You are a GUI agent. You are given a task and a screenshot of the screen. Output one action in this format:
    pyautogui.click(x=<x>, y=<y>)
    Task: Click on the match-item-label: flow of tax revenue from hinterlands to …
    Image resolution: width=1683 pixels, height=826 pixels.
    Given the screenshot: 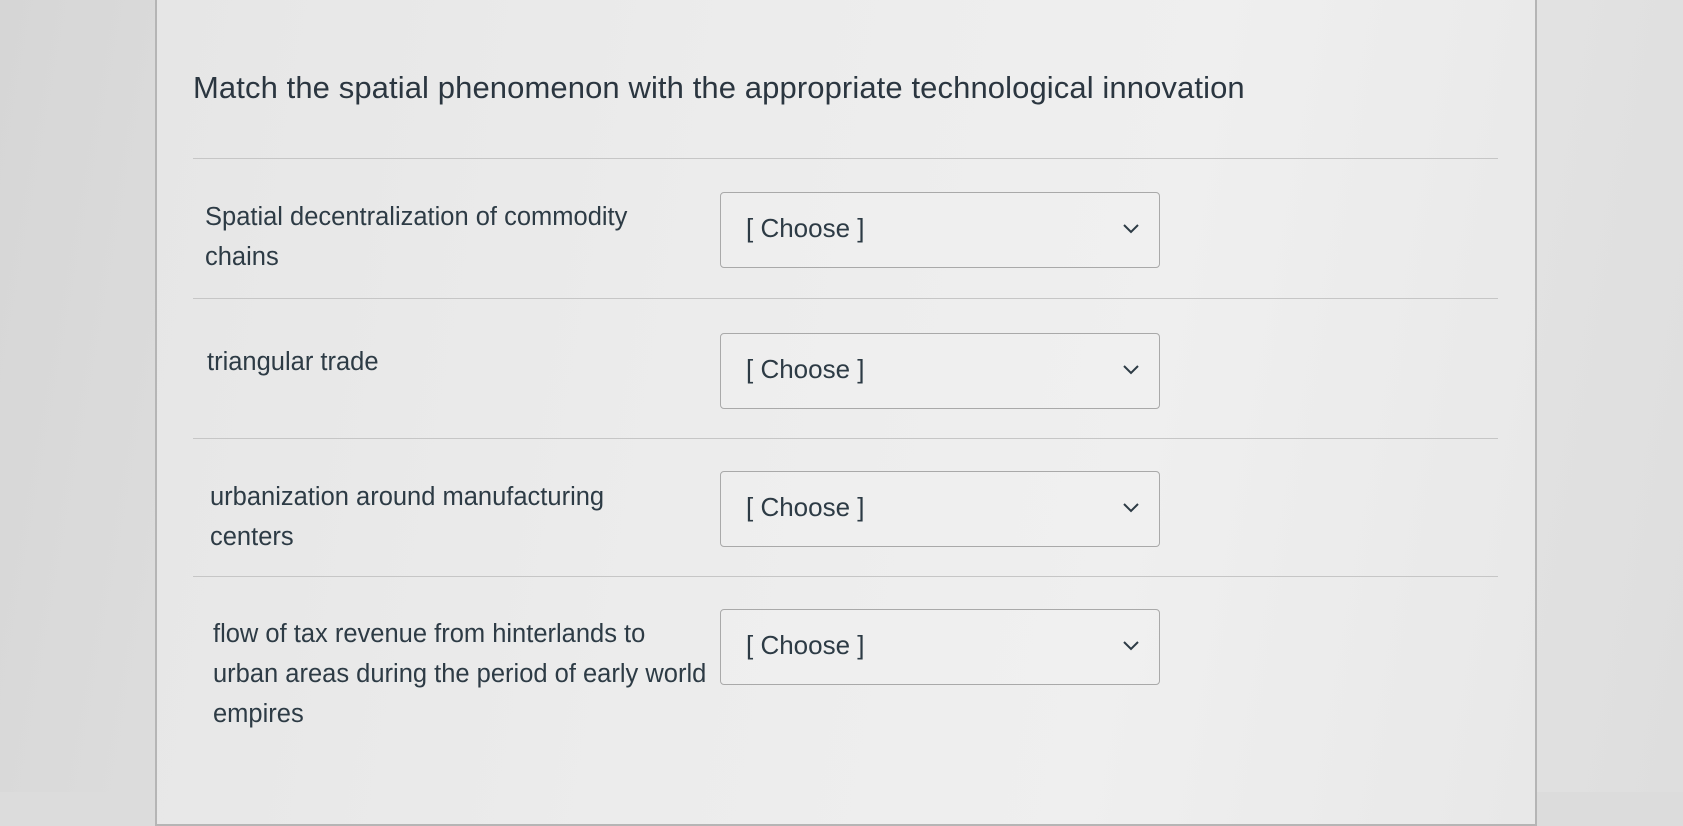 What is the action you would take?
    pyautogui.click(x=460, y=674)
    